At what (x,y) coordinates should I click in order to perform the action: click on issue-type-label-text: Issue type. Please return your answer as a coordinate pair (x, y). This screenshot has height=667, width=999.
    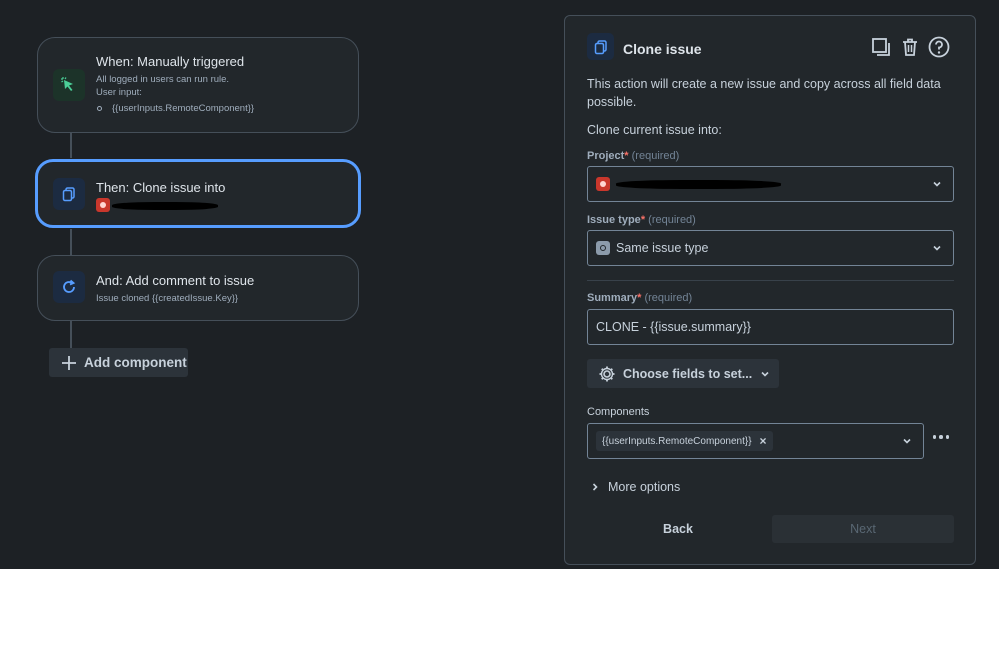
    Looking at the image, I should click on (614, 220).